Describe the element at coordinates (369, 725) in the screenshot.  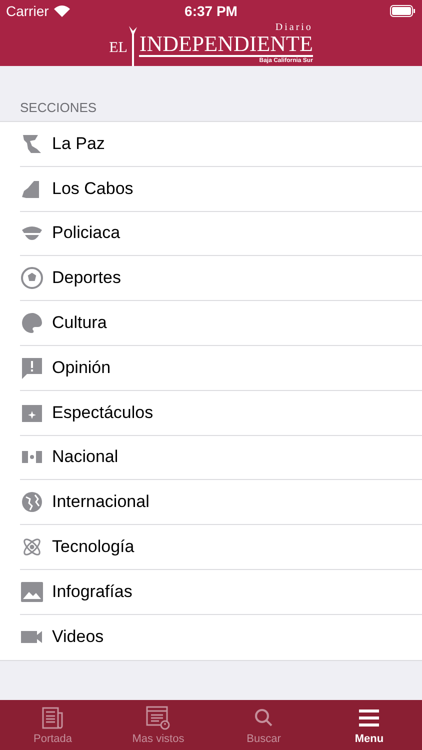
I see `tab-item: Menu` at that location.